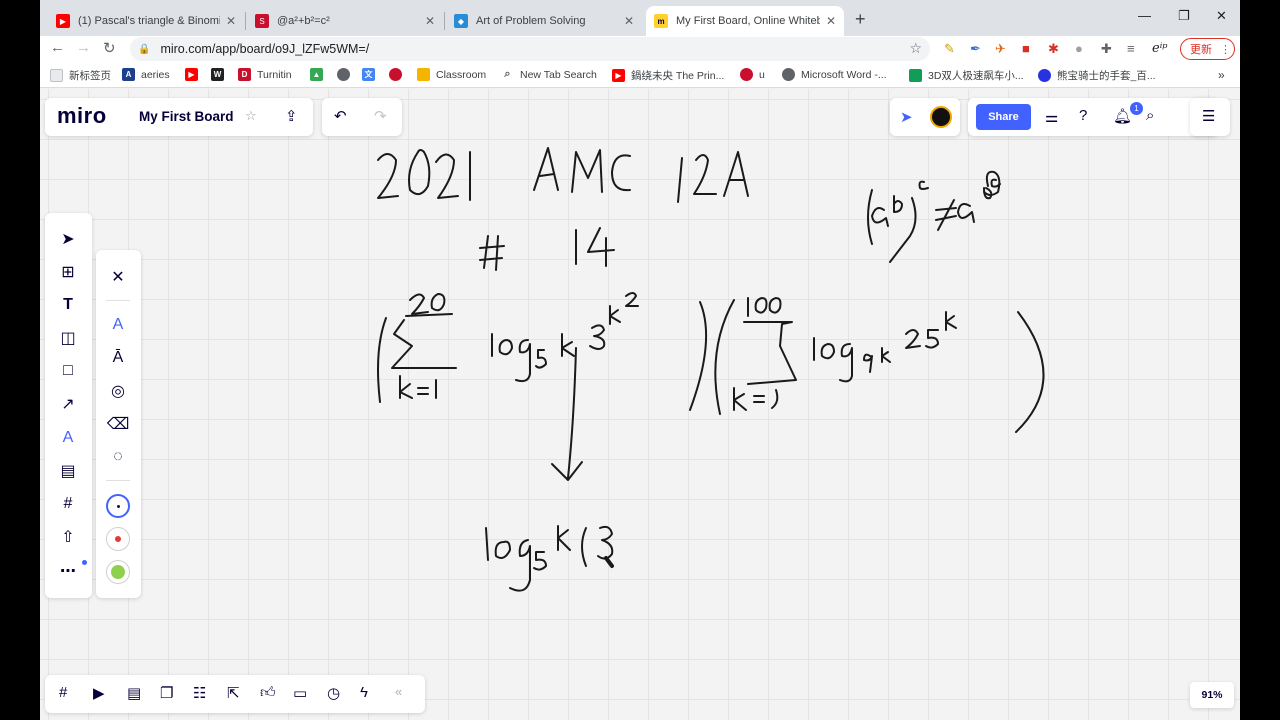 The width and height of the screenshot is (1280, 720). What do you see at coordinates (82, 116) in the screenshot?
I see `miro-logo: miro` at bounding box center [82, 116].